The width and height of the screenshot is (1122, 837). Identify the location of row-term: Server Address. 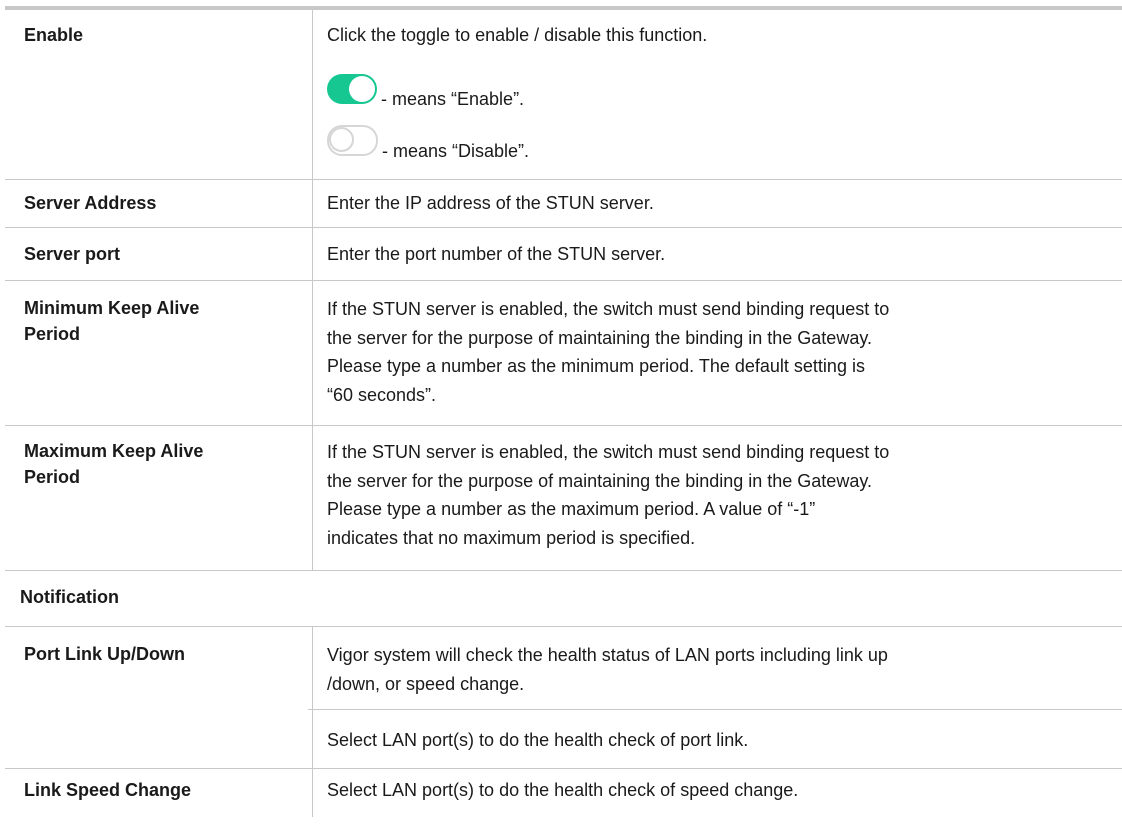
(90, 203).